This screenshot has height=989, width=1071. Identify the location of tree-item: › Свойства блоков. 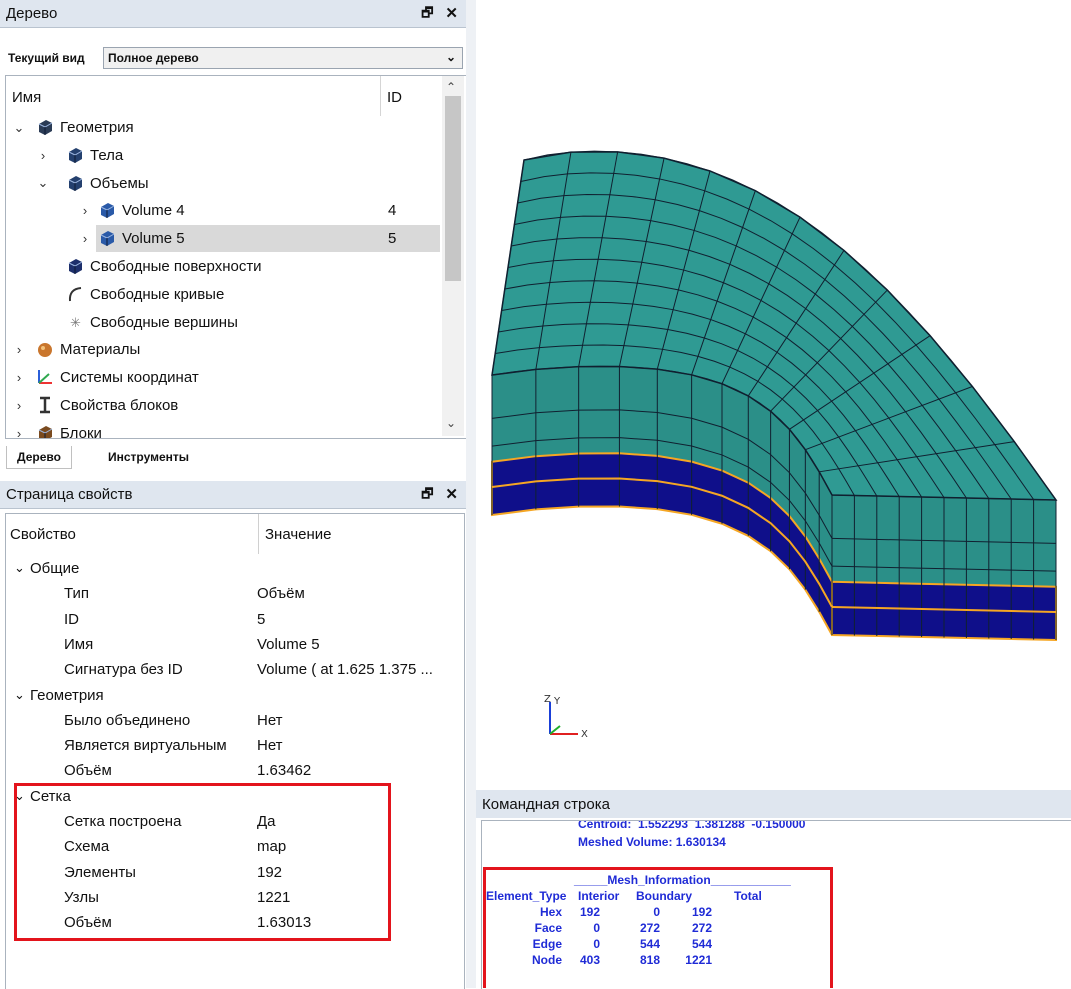
(223, 405).